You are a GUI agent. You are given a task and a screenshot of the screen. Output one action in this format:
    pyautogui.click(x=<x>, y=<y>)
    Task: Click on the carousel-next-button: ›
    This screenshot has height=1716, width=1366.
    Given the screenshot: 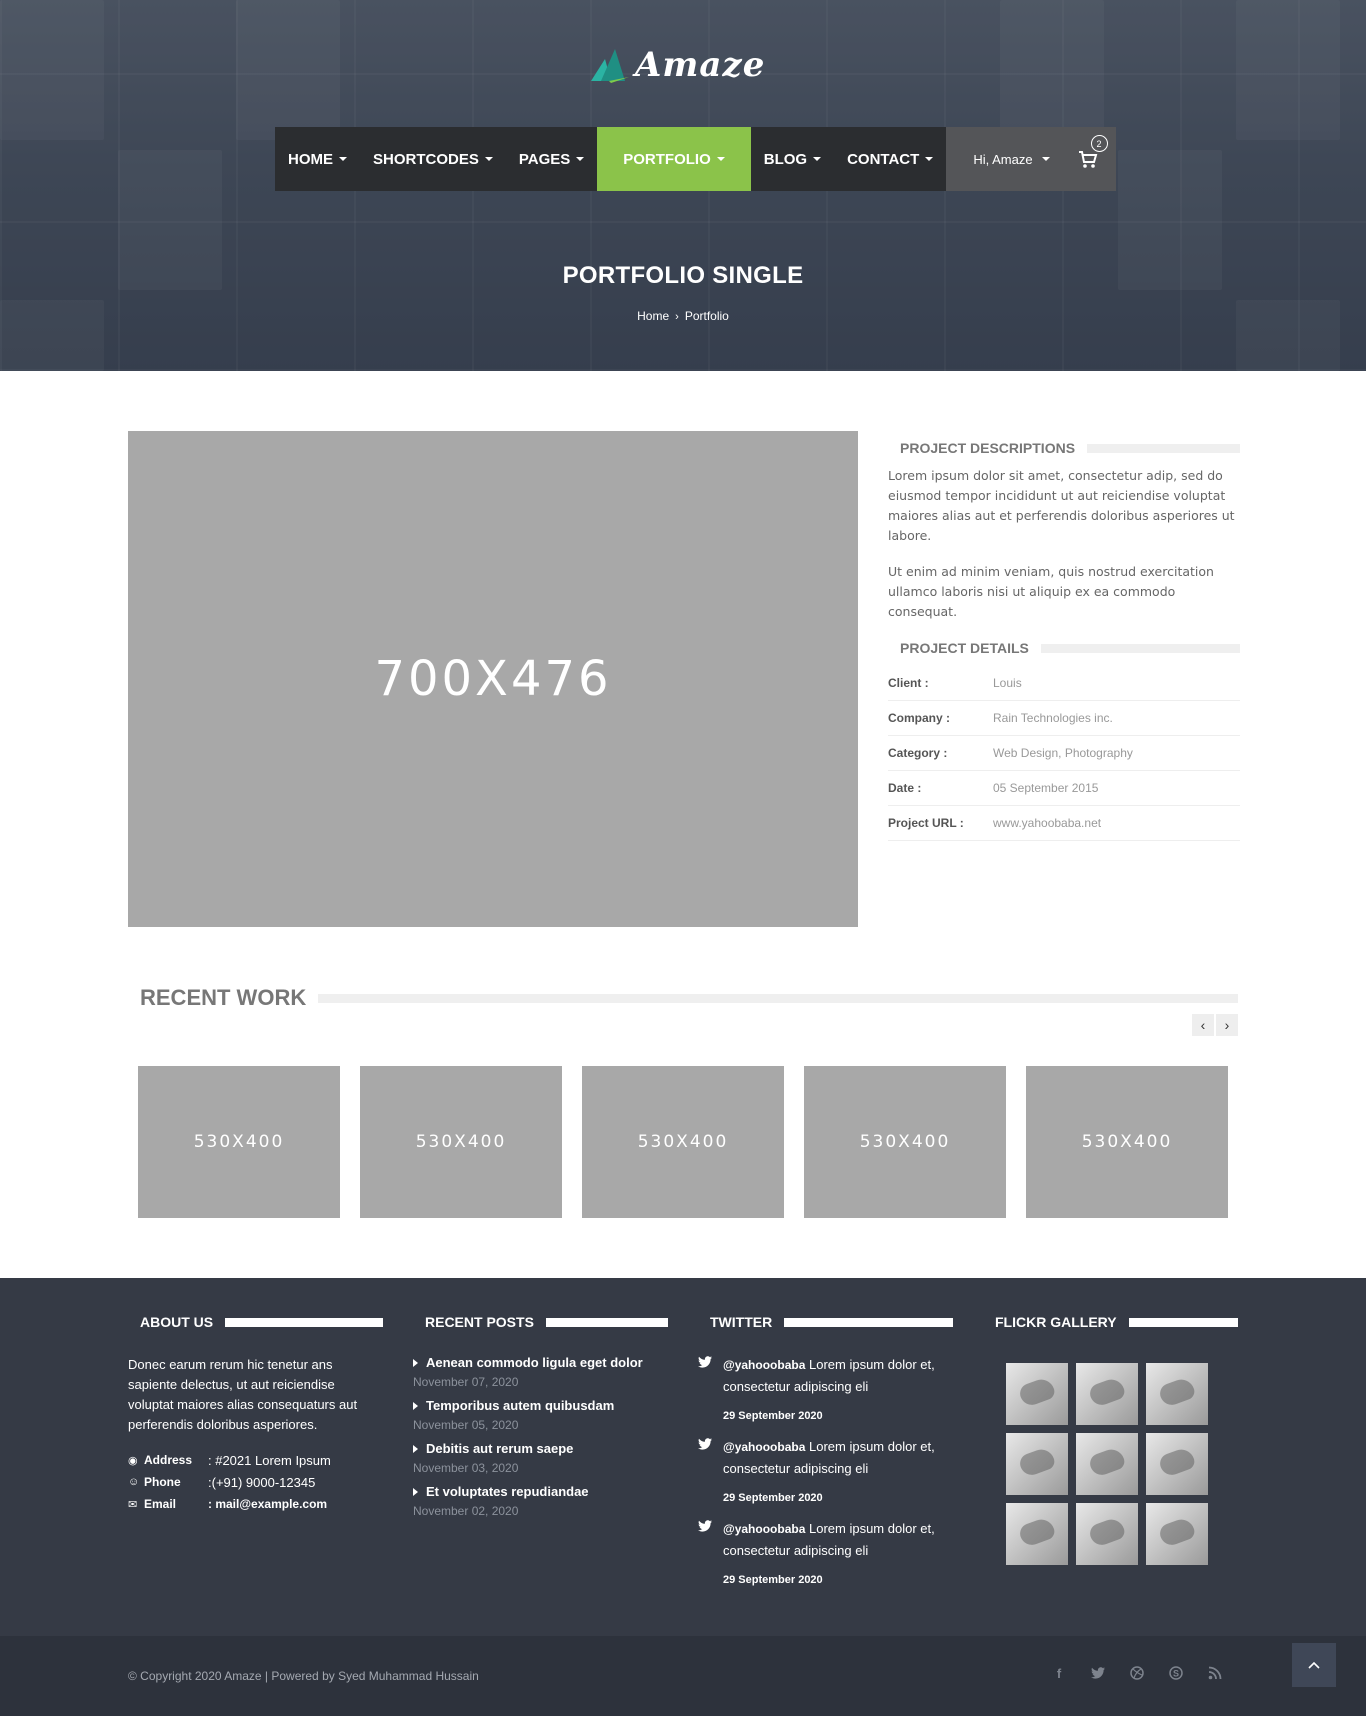 What is the action you would take?
    pyautogui.click(x=1227, y=1025)
    